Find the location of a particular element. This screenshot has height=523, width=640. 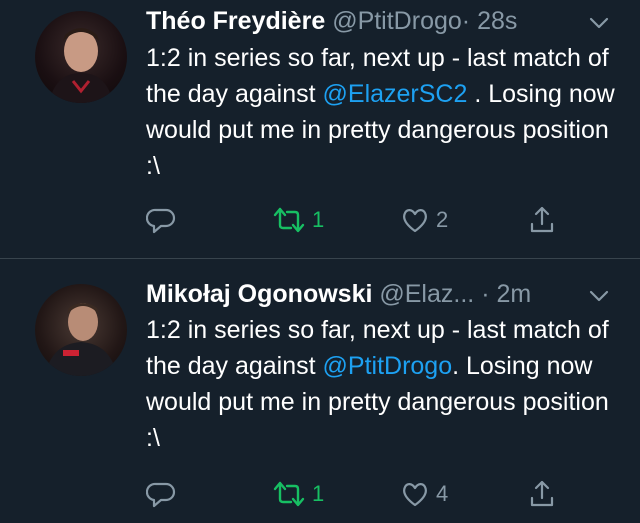

mention-link: @ElazerSC2 is located at coordinates (395, 94).